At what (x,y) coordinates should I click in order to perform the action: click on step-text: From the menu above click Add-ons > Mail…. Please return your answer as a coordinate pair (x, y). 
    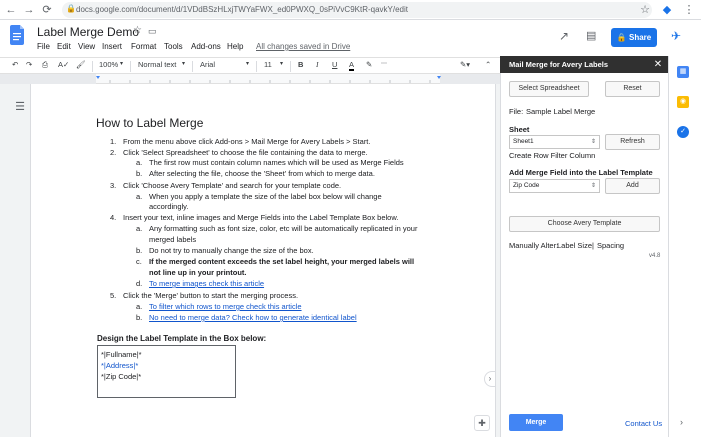
    Looking at the image, I should click on (246, 142).